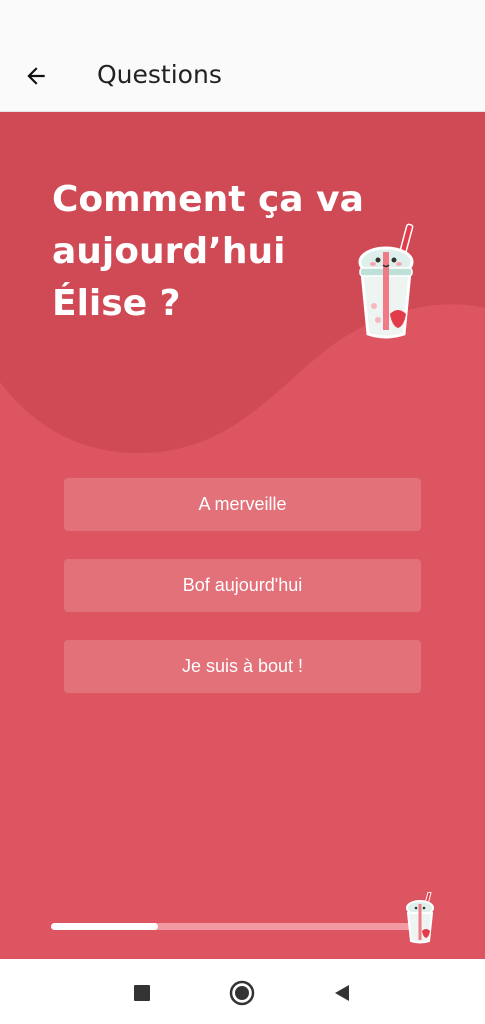 This screenshot has width=485, height=1024. I want to click on back-button, so click(36, 76).